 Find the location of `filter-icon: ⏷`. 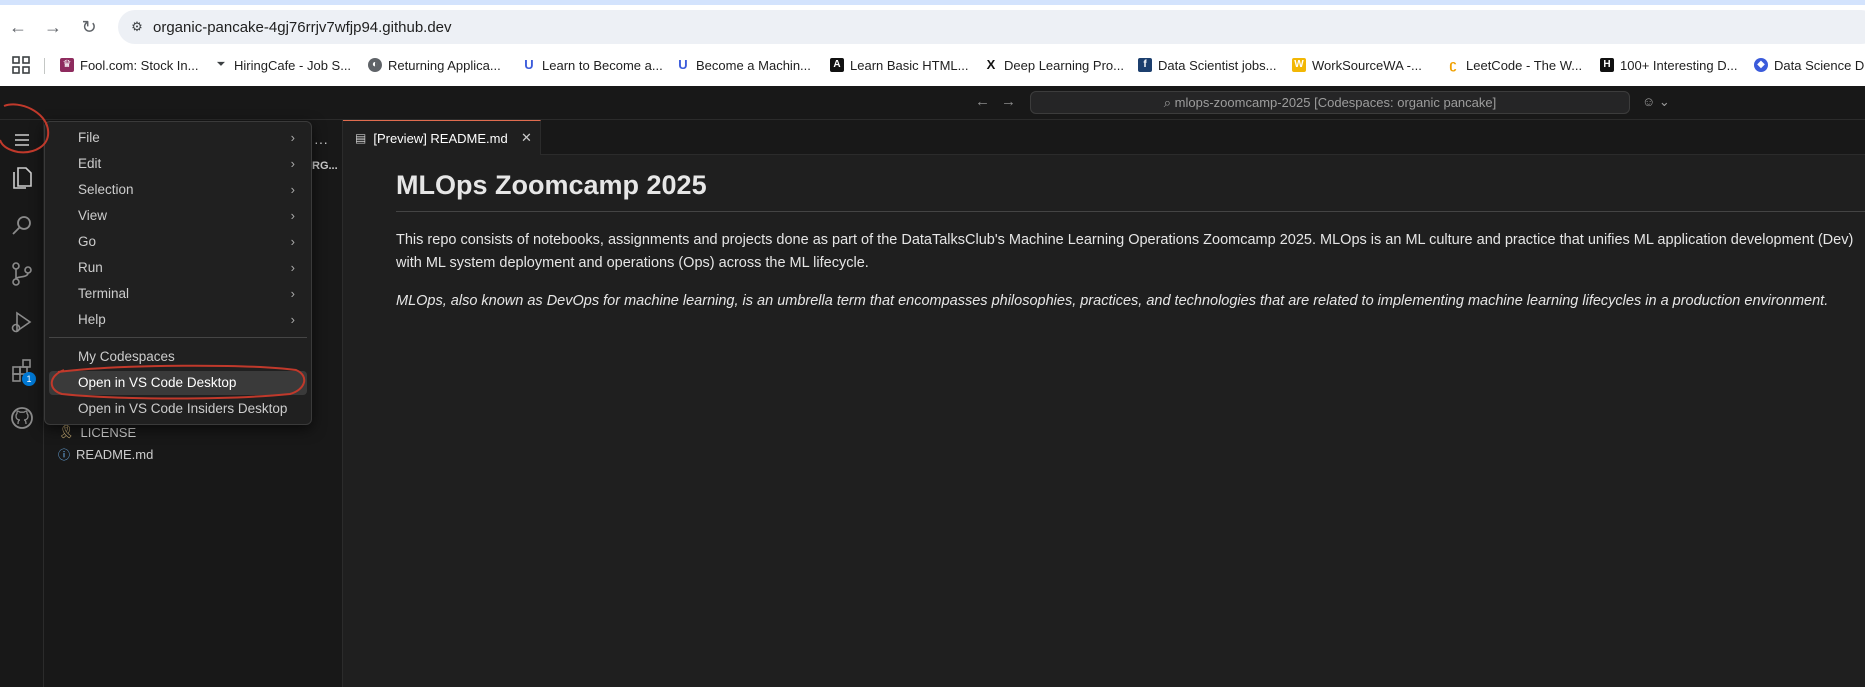

filter-icon: ⏷ is located at coordinates (221, 64).